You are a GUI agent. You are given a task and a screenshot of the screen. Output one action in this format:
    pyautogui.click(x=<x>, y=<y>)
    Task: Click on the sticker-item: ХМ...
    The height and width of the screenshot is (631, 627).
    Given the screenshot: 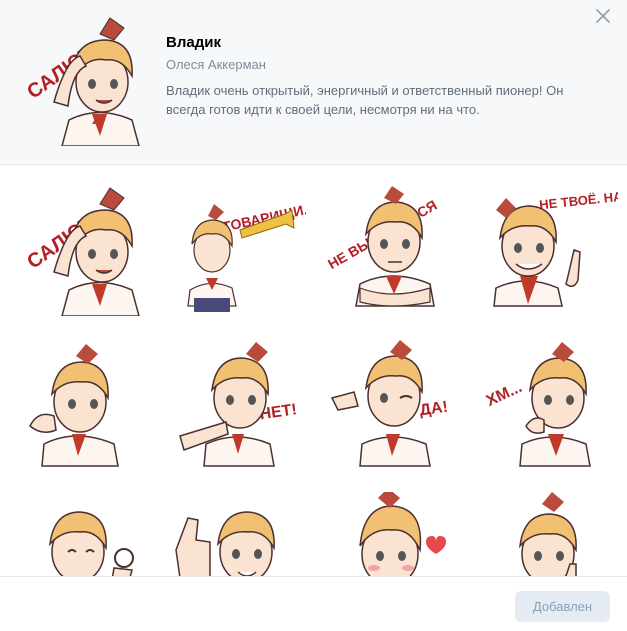 What is the action you would take?
    pyautogui.click(x=550, y=404)
    